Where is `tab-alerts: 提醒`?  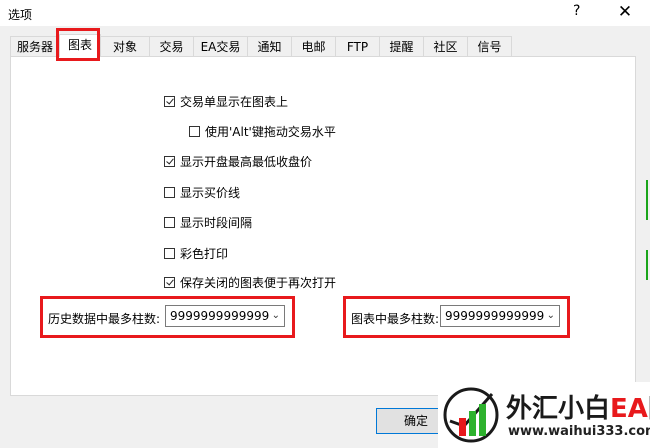 tab-alerts: 提醒 is located at coordinates (401, 46).